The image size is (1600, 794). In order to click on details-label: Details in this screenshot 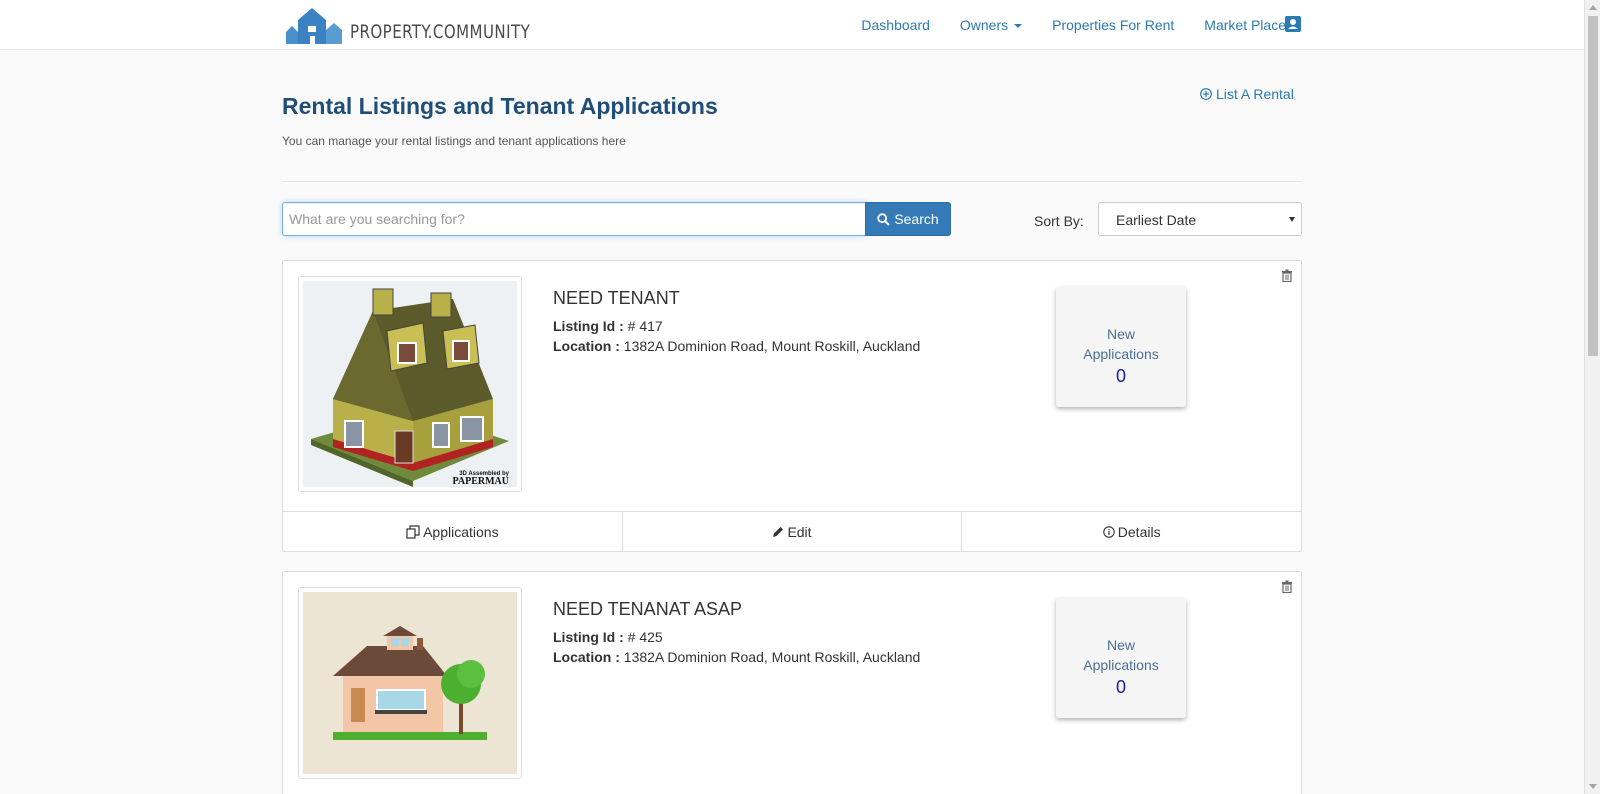, I will do `click(1139, 531)`.